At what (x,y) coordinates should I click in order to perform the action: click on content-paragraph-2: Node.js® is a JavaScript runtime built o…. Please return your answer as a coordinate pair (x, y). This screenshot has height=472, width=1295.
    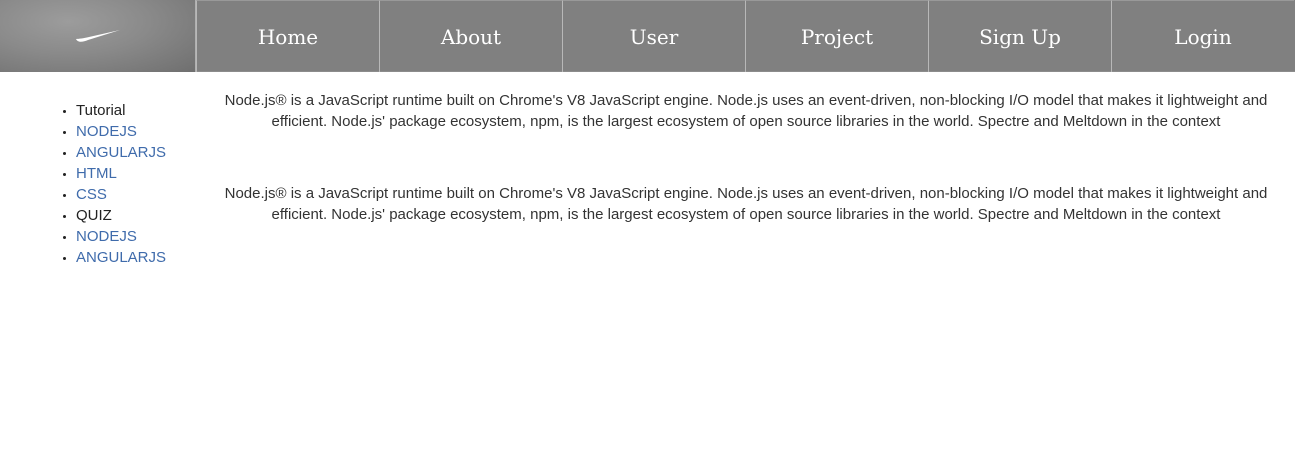
    Looking at the image, I should click on (746, 204).